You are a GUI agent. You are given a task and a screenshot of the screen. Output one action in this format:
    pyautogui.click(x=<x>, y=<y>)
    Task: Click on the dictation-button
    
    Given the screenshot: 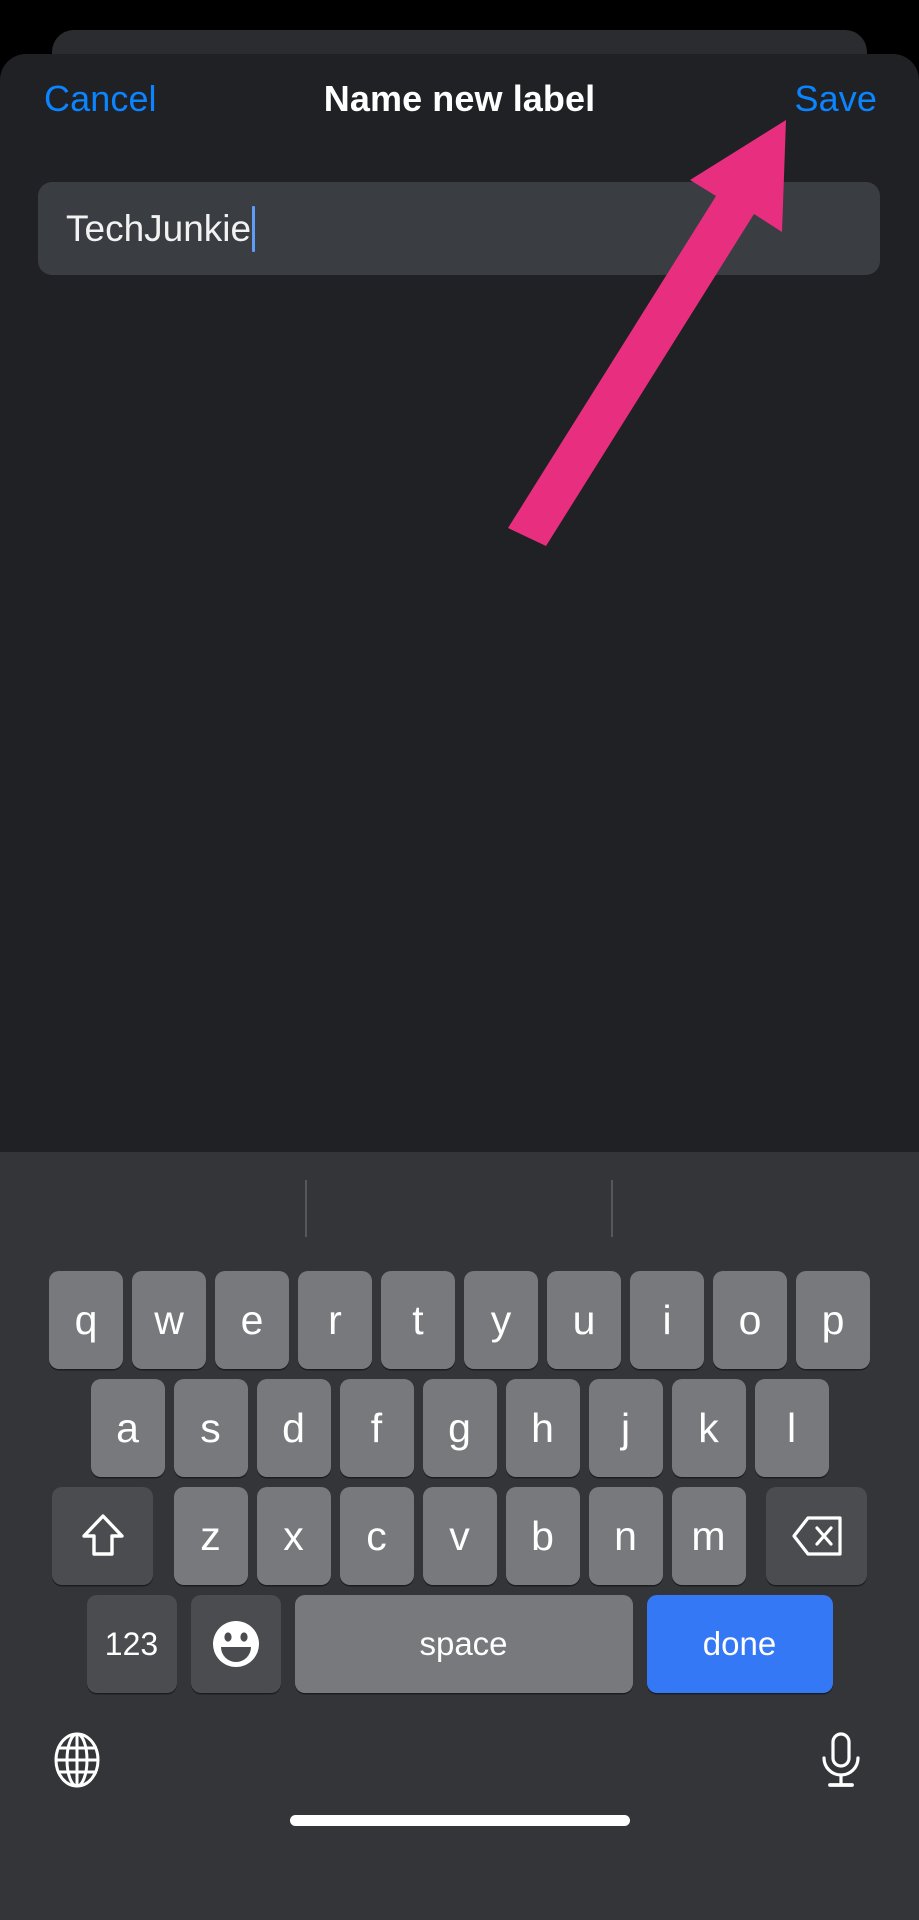 What is the action you would take?
    pyautogui.click(x=841, y=1761)
    